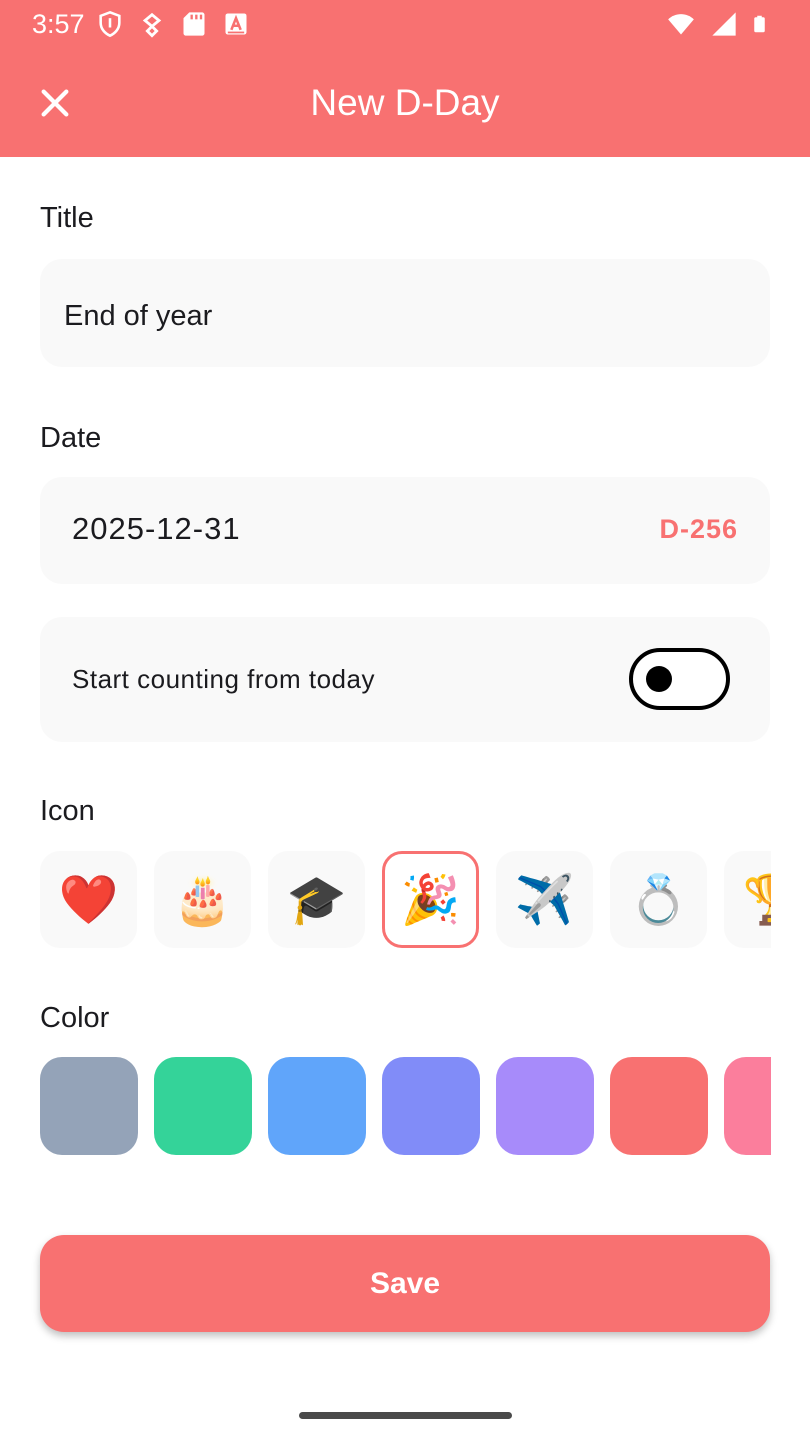 This screenshot has width=810, height=1440. I want to click on title-label: Title, so click(67, 218).